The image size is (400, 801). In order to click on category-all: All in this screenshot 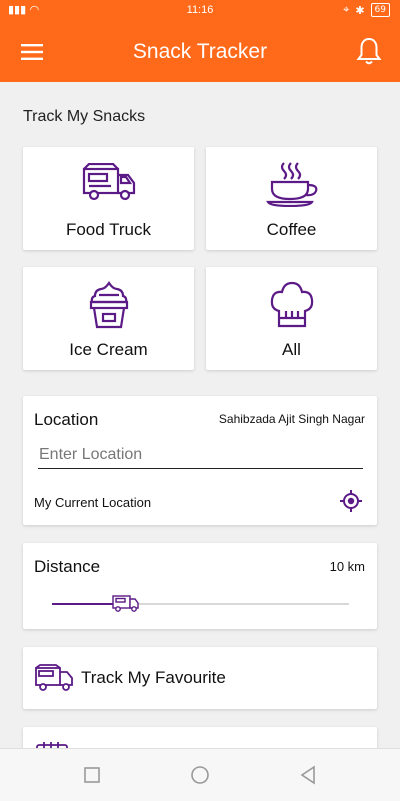, I will do `click(291, 318)`.